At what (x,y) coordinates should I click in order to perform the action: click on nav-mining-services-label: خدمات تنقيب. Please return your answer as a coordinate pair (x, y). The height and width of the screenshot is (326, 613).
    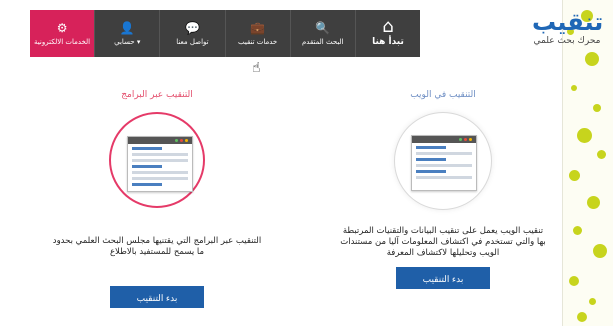
    Looking at the image, I should click on (257, 42).